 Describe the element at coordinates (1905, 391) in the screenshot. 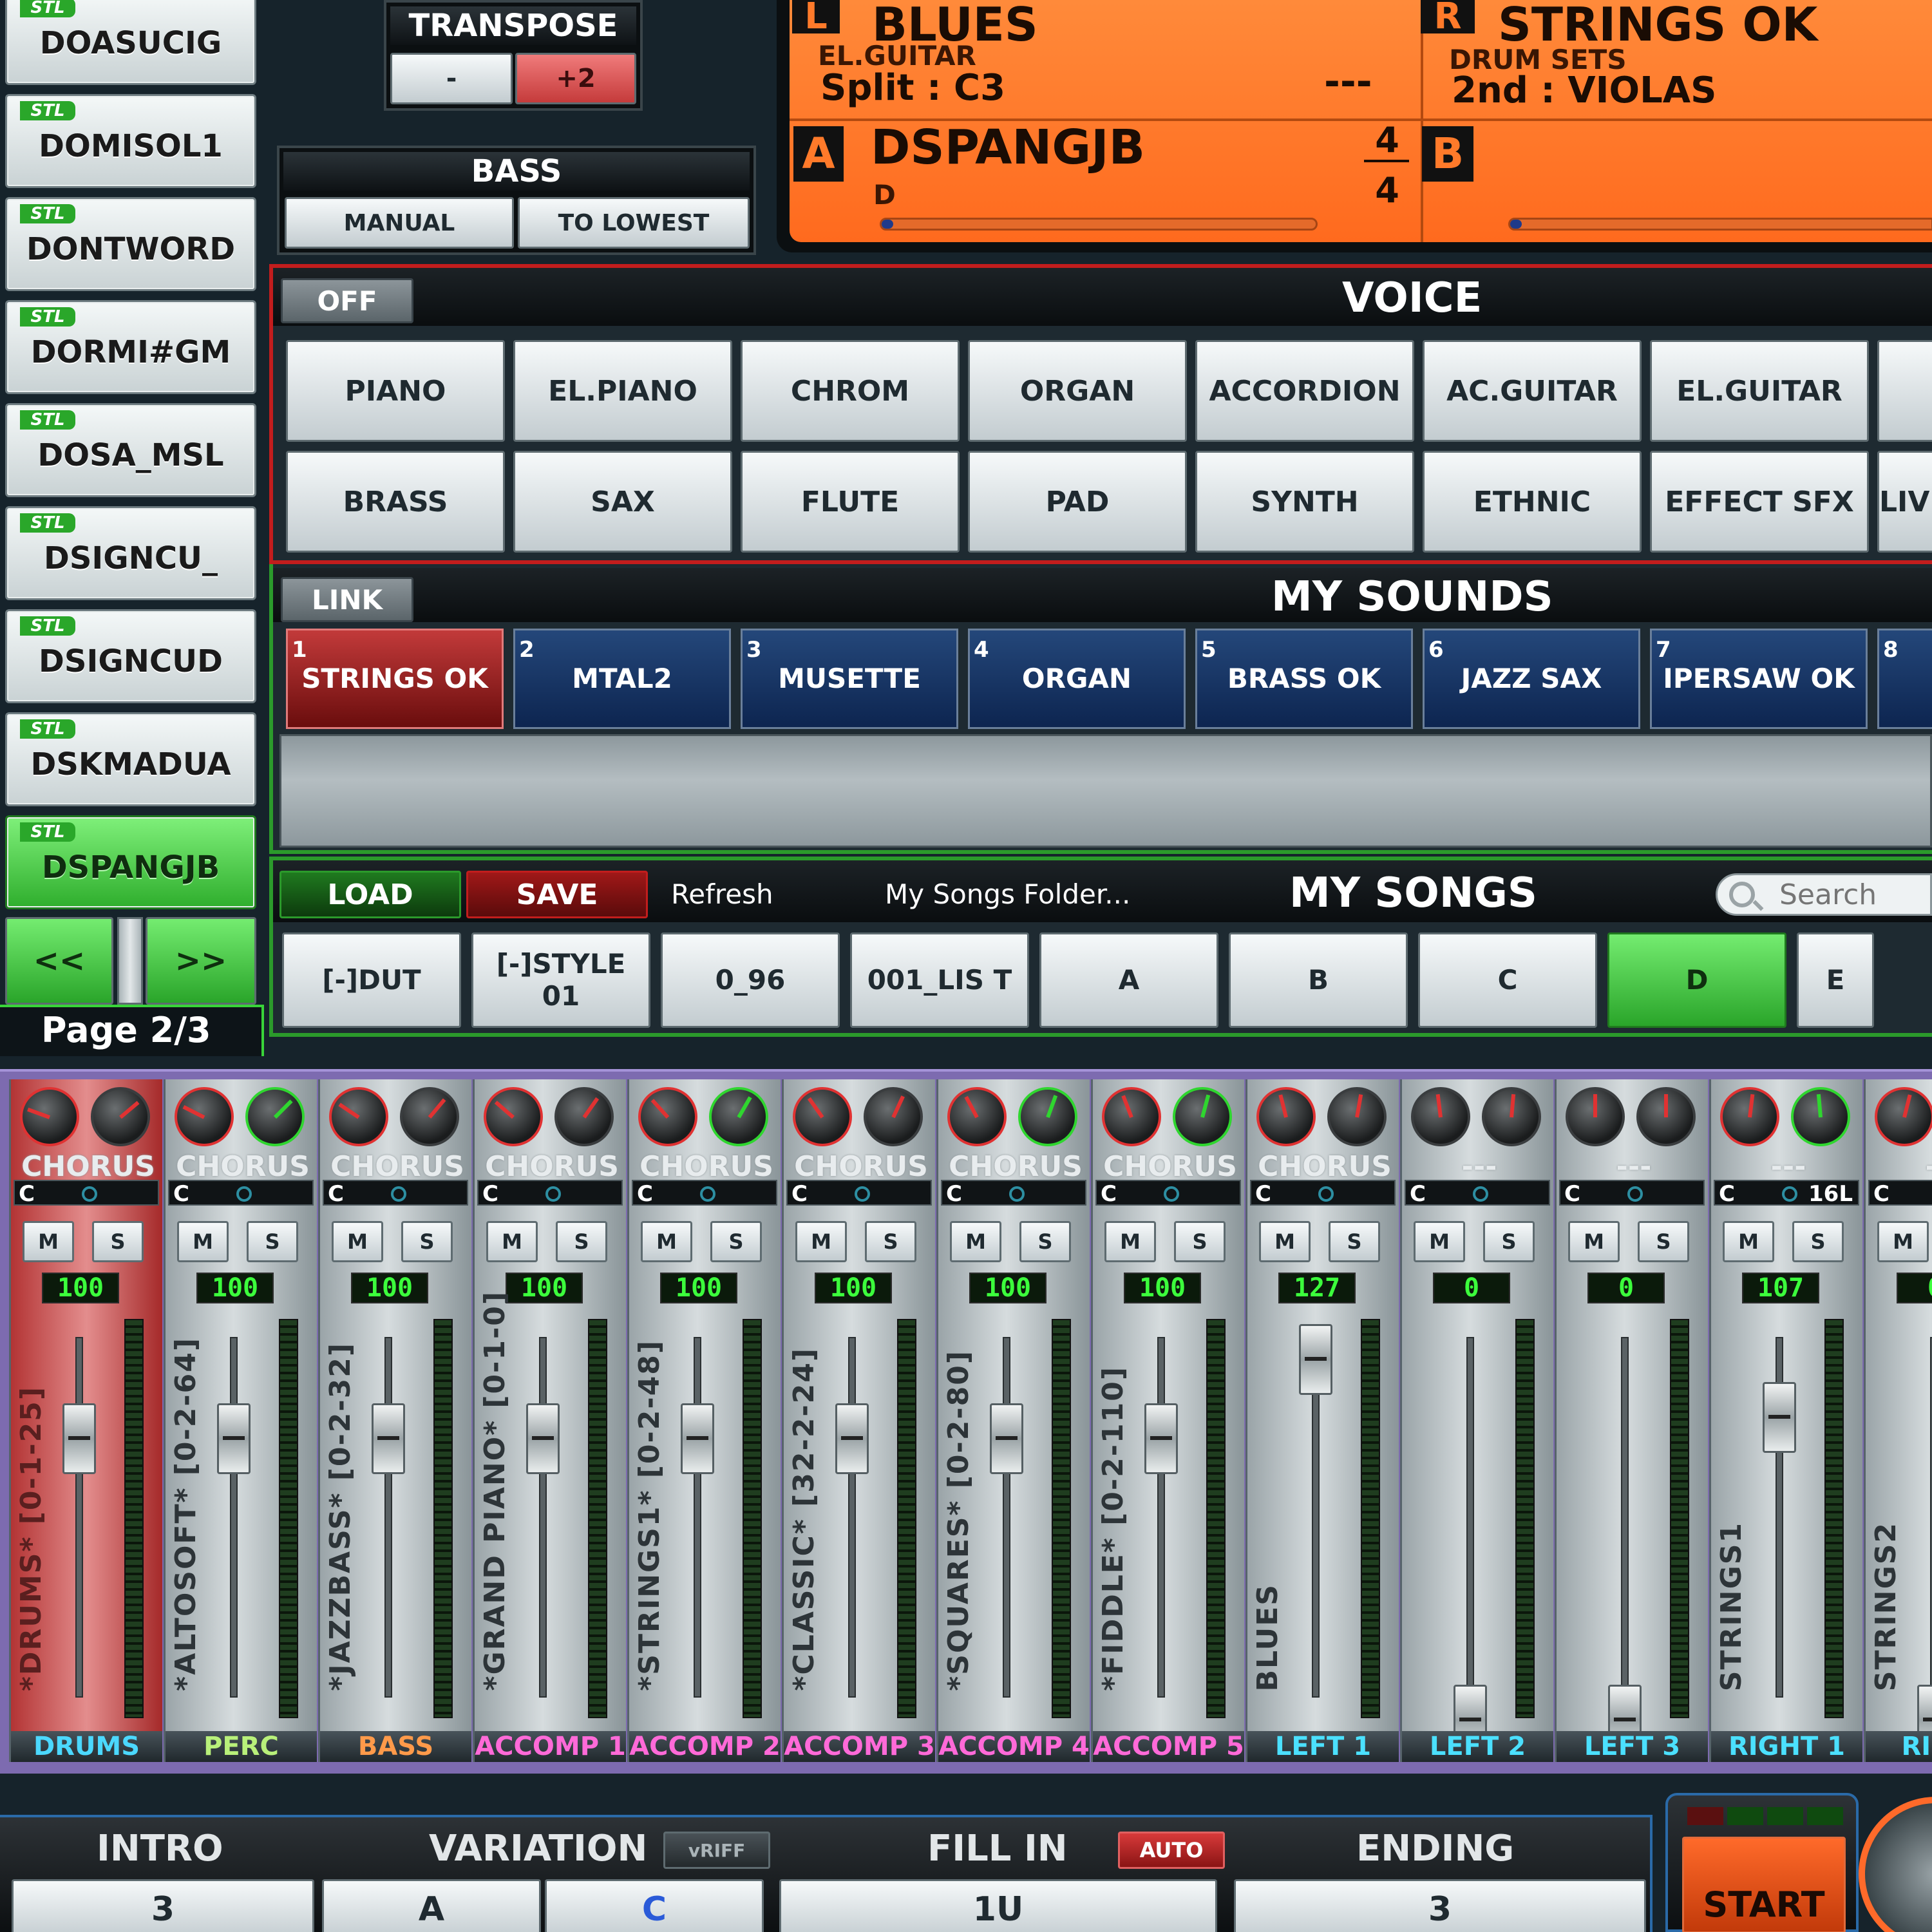

I see `voice-cat-overflow` at that location.